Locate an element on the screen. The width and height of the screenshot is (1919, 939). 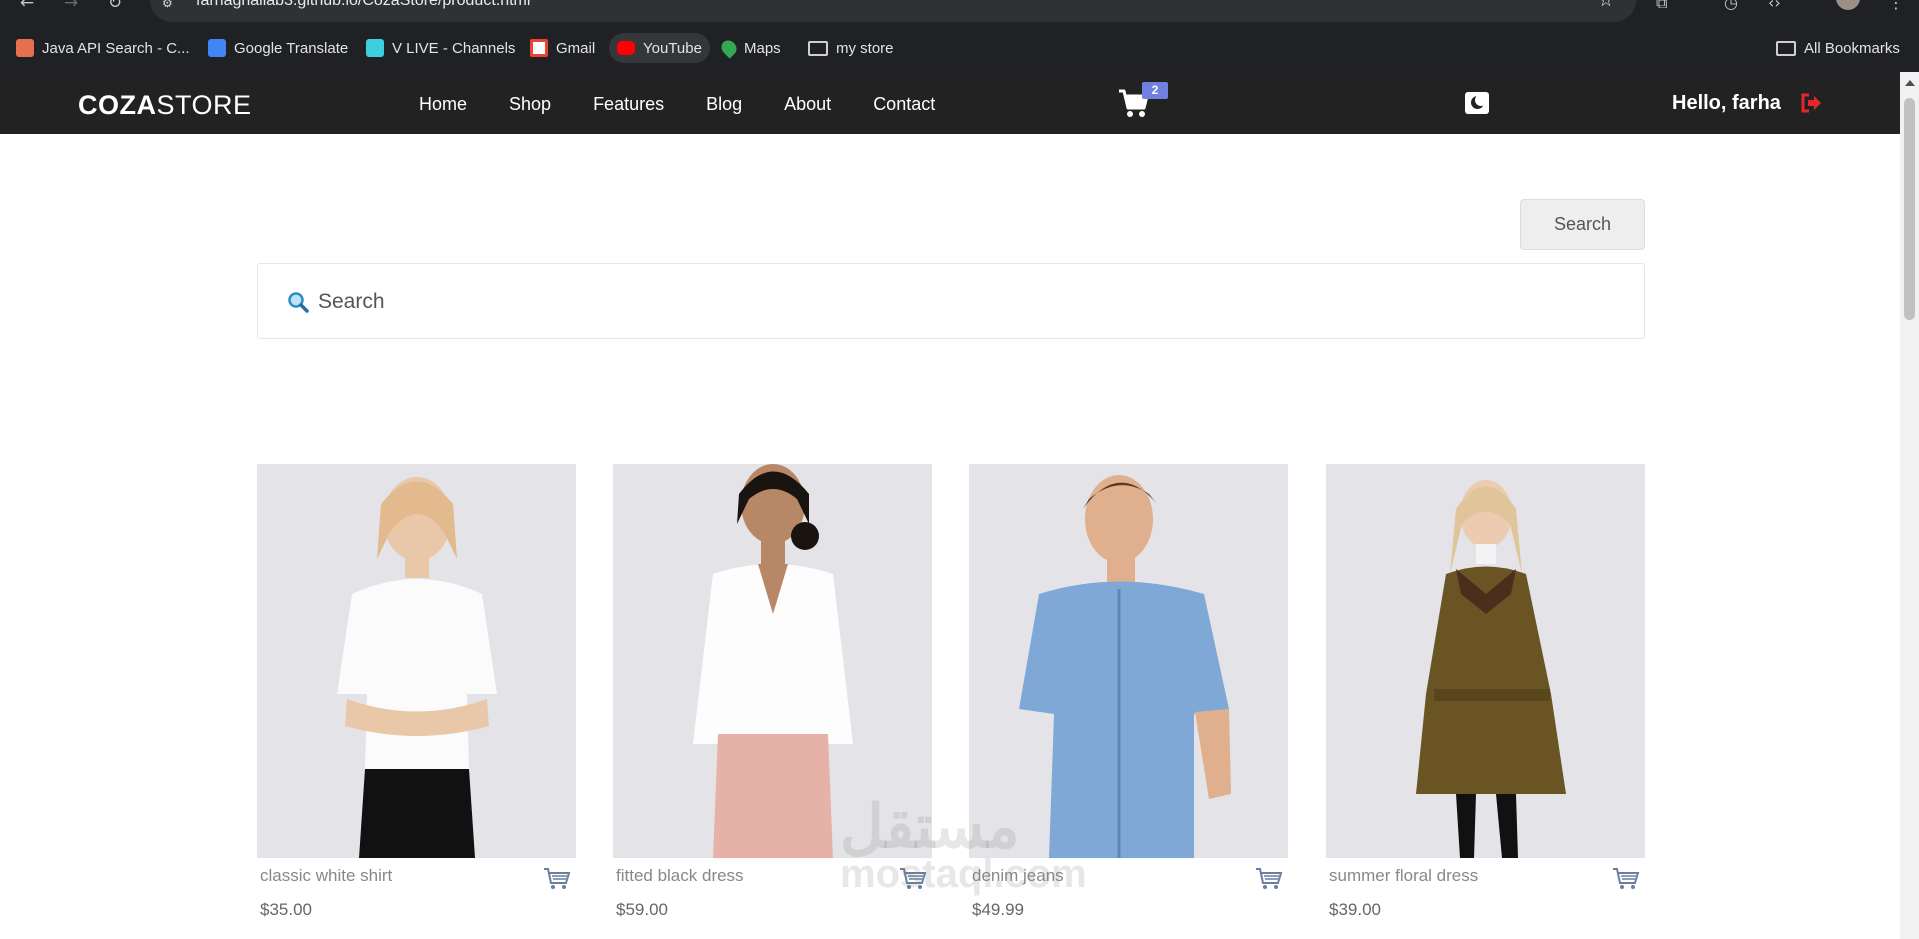
bookmark-maps: Maps is located at coordinates (751, 48).